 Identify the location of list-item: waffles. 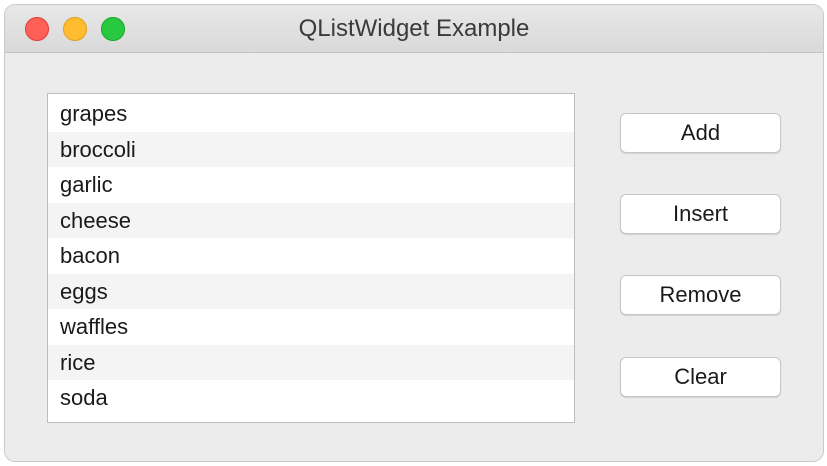
(311, 327).